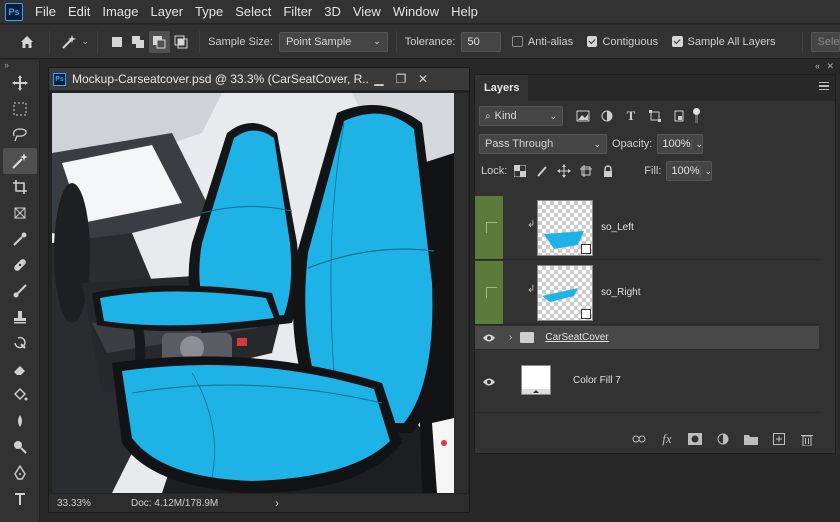 The height and width of the screenshot is (522, 840). Describe the element at coordinates (20, 369) in the screenshot. I see `eraser-tool` at that location.